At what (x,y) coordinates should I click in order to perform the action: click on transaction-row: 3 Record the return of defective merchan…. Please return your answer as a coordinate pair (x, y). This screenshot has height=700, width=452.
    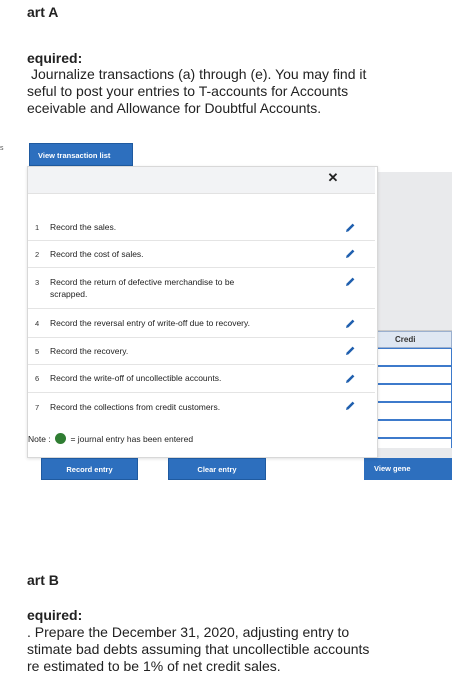
    Looking at the image, I should click on (201, 288).